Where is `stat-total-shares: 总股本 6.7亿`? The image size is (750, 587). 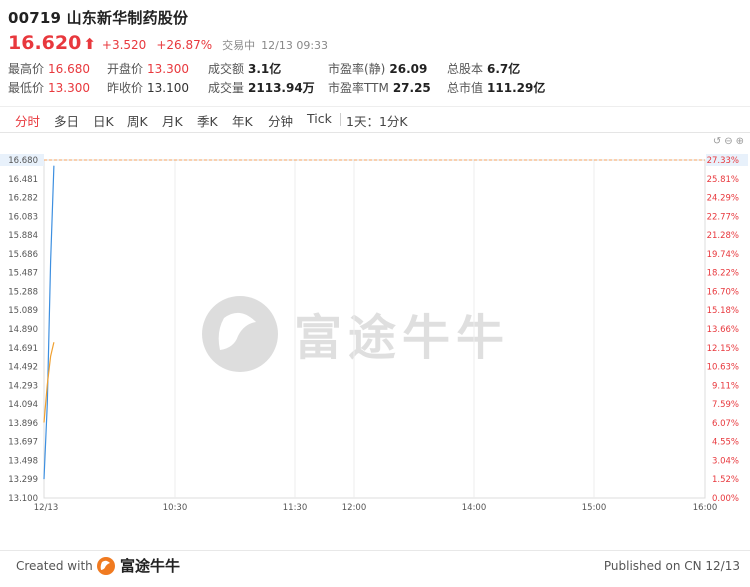
stat-total-shares: 总股本 6.7亿 is located at coordinates (483, 68).